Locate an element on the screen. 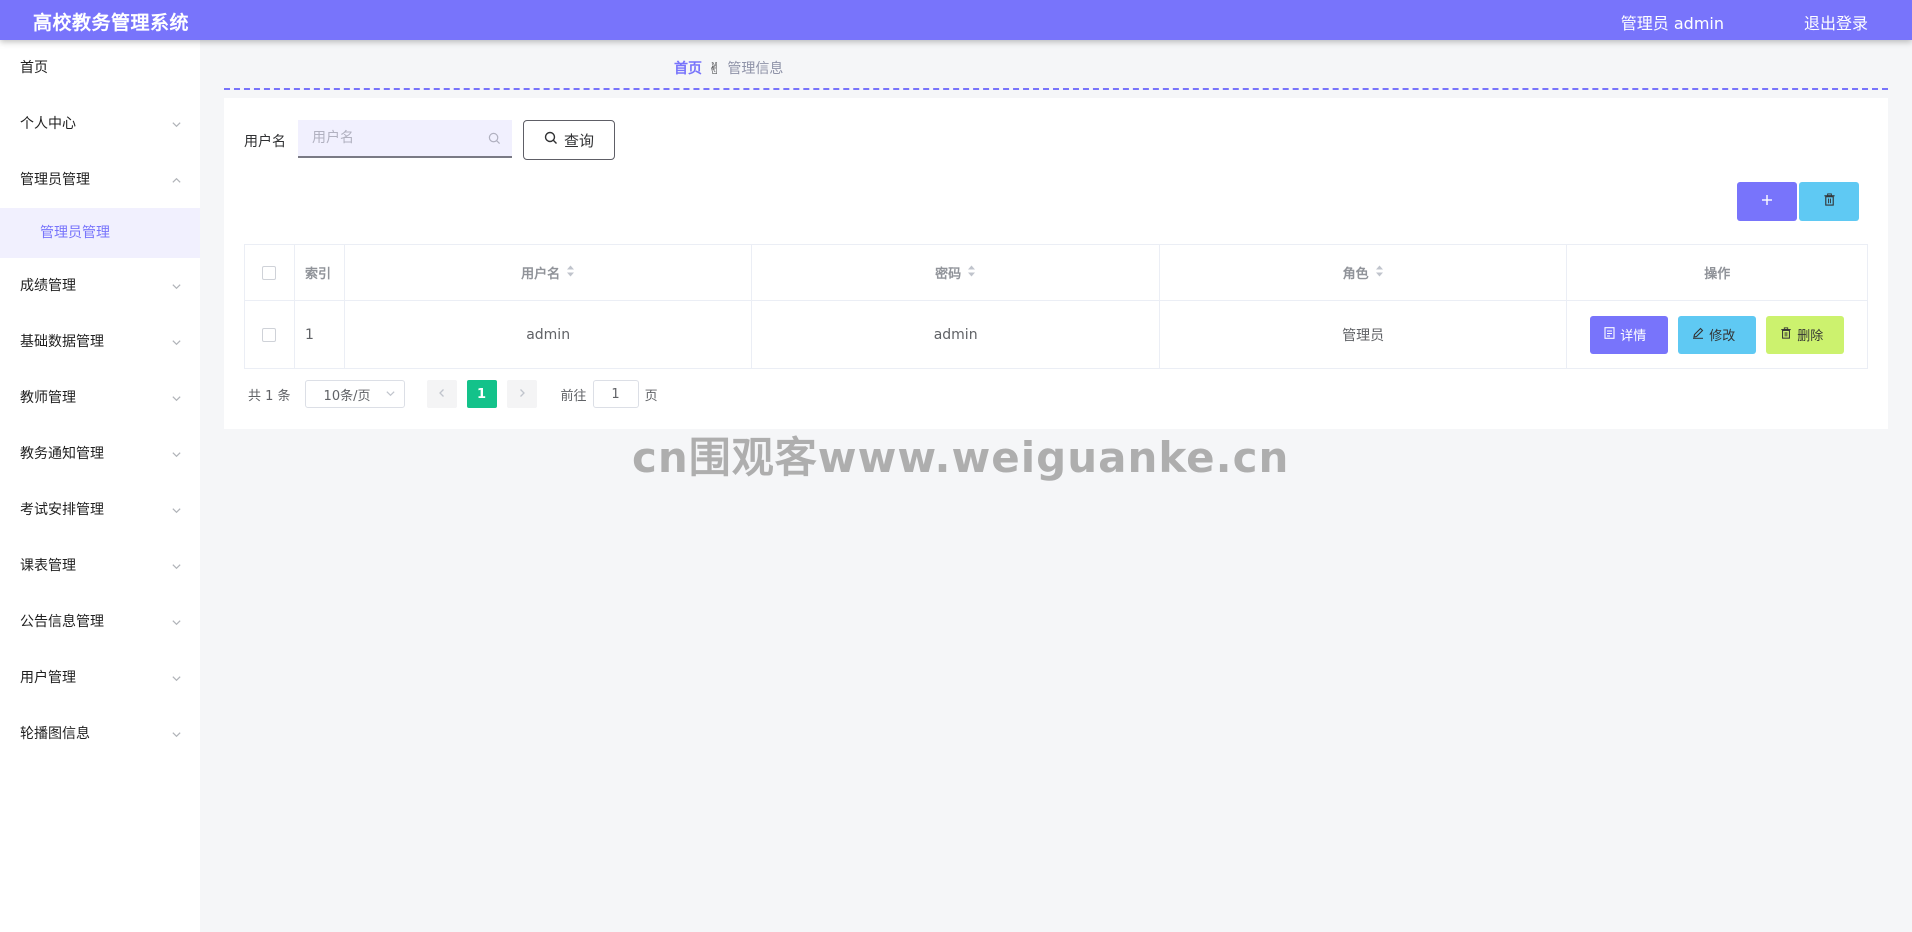 The height and width of the screenshot is (932, 1912). next-page-button is located at coordinates (521, 394).